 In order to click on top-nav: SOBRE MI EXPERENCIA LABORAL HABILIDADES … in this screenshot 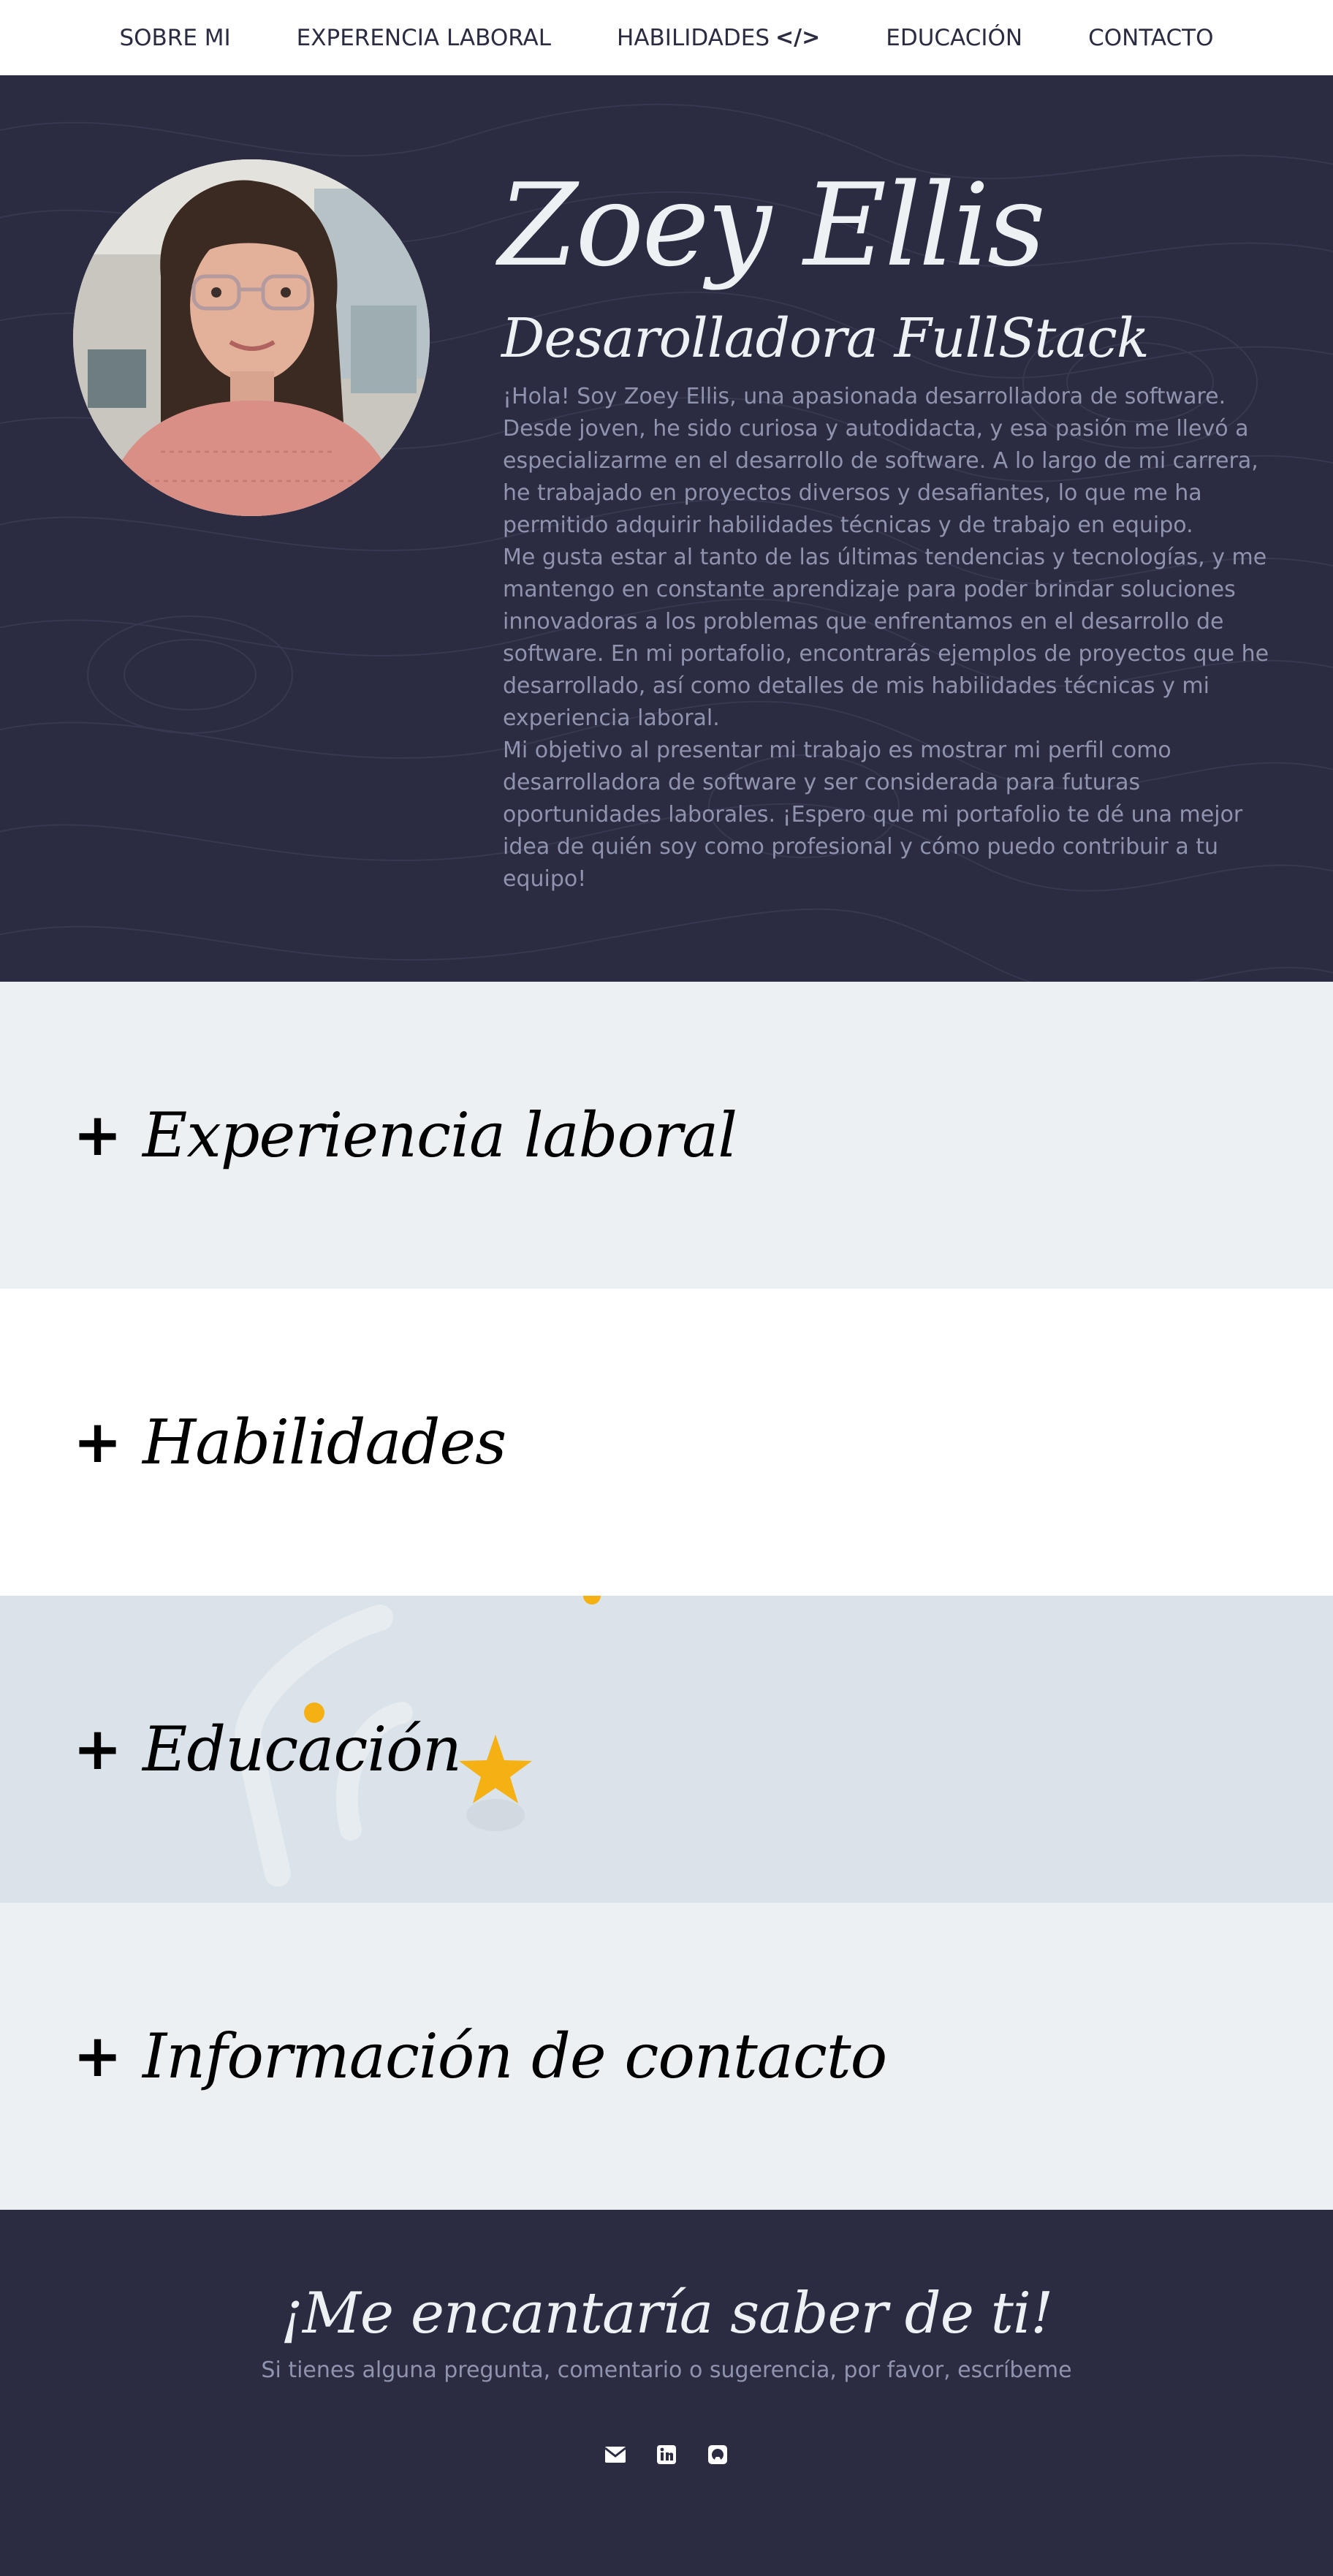, I will do `click(666, 37)`.